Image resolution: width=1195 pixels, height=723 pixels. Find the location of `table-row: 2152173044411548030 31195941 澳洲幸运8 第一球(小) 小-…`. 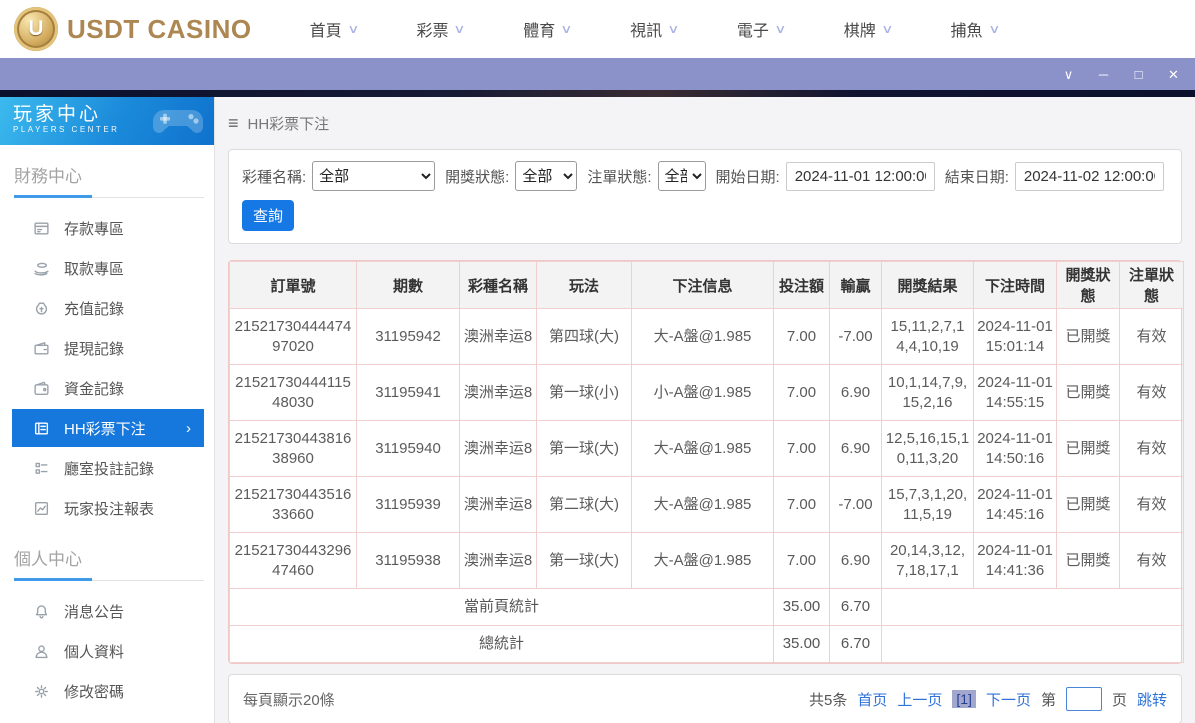

table-row: 2152173044411548030 31195941 澳洲幸运8 第一球(小) 小-… is located at coordinates (706, 392).